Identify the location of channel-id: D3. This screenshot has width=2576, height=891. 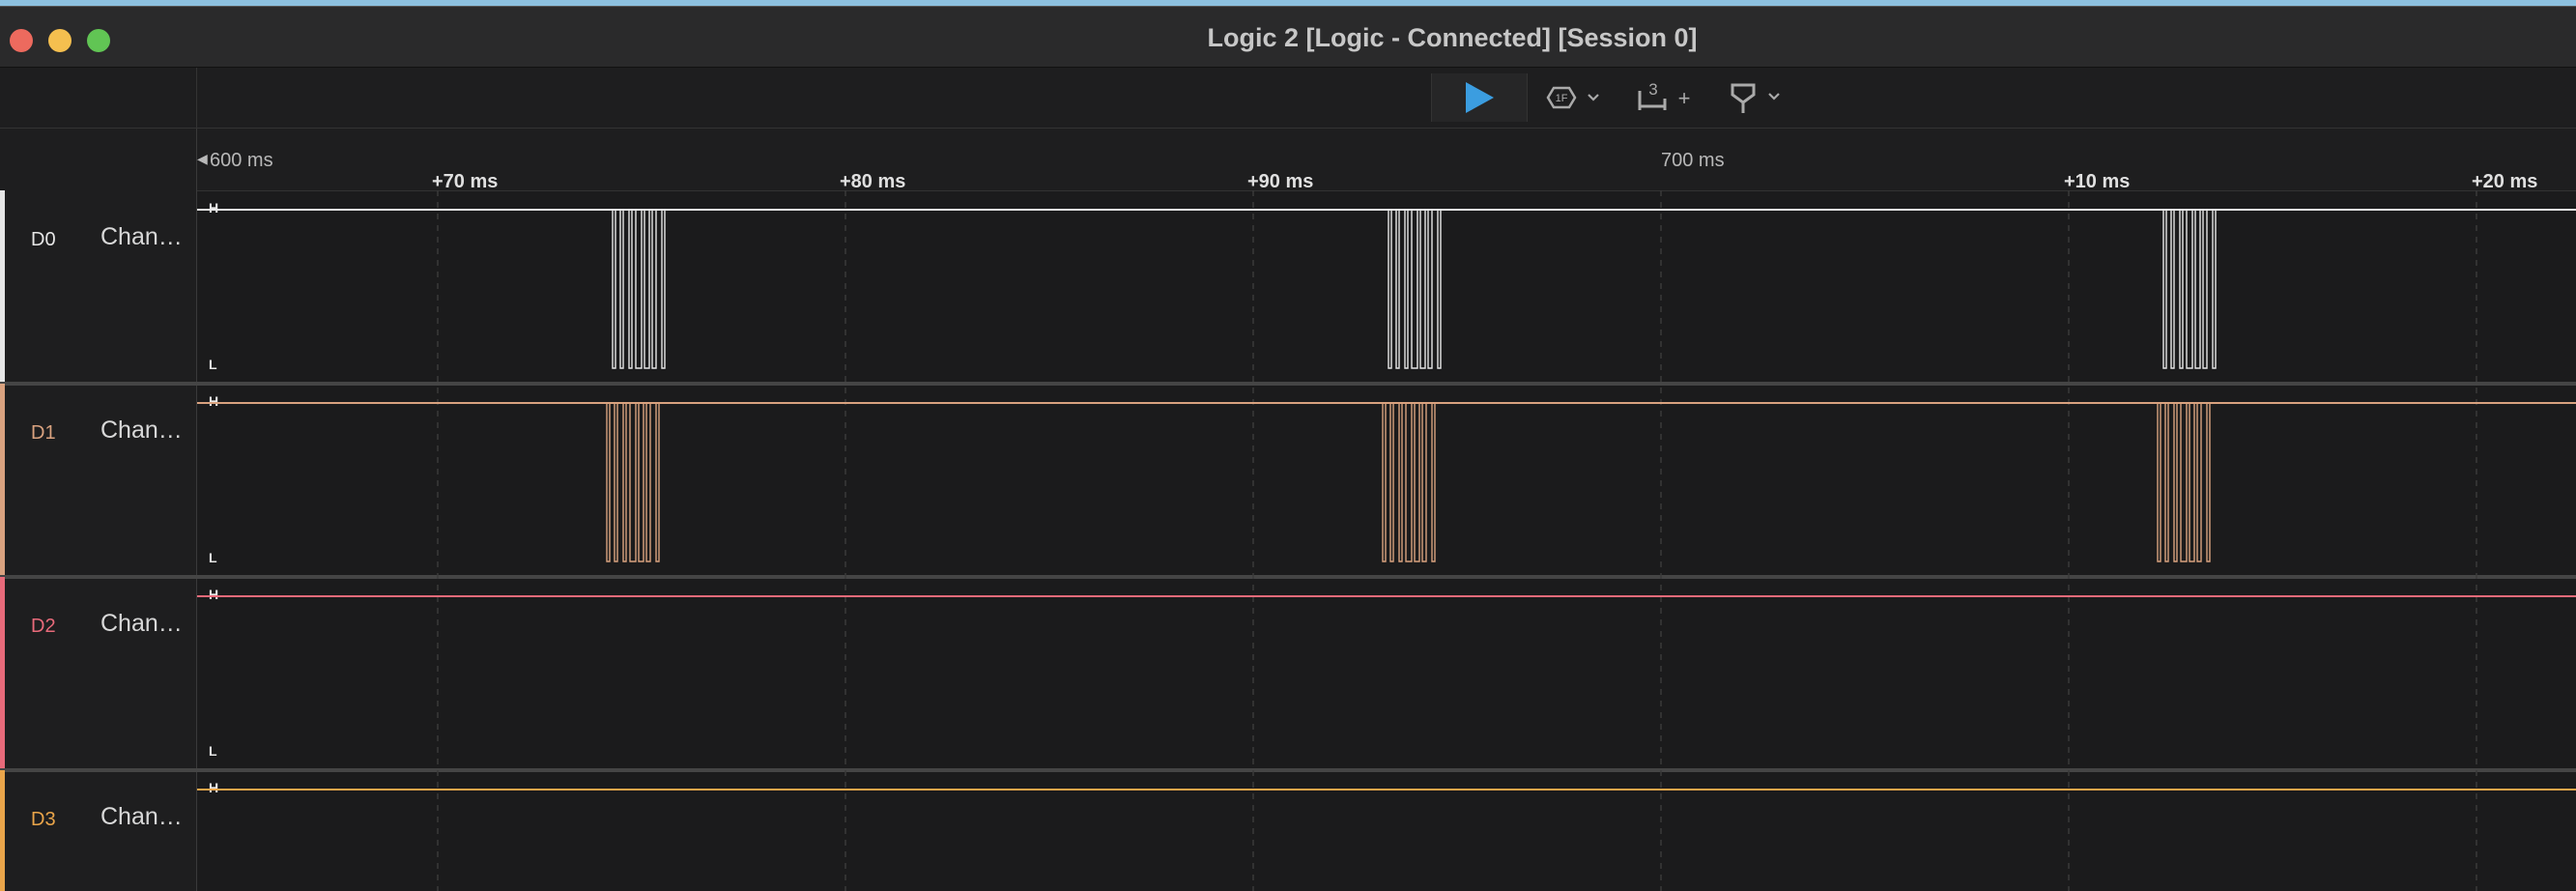
(44, 819).